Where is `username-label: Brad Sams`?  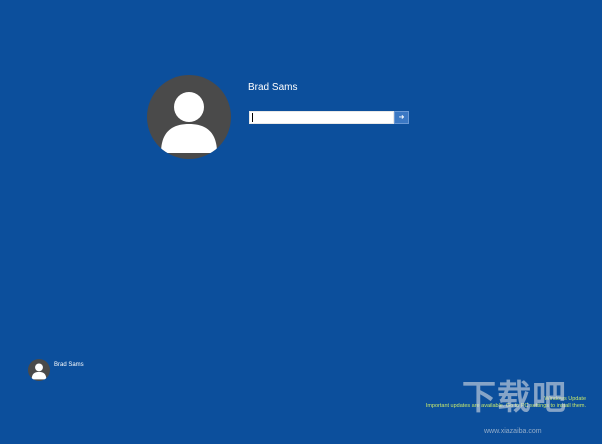
username-label: Brad Sams is located at coordinates (273, 87).